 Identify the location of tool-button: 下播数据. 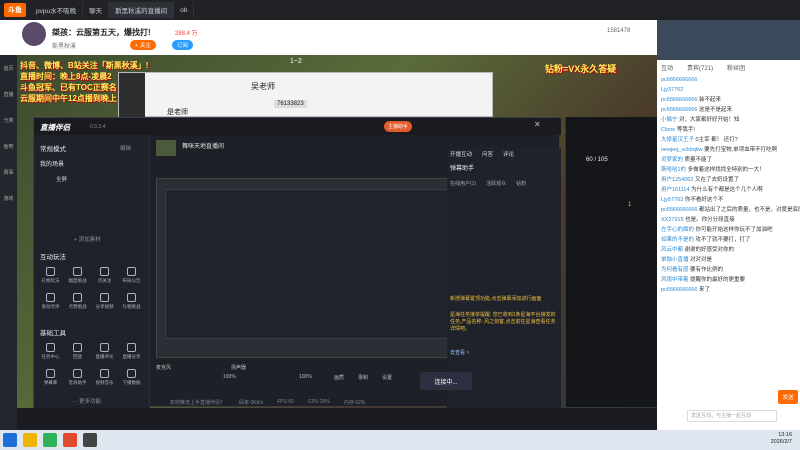
(131, 377).